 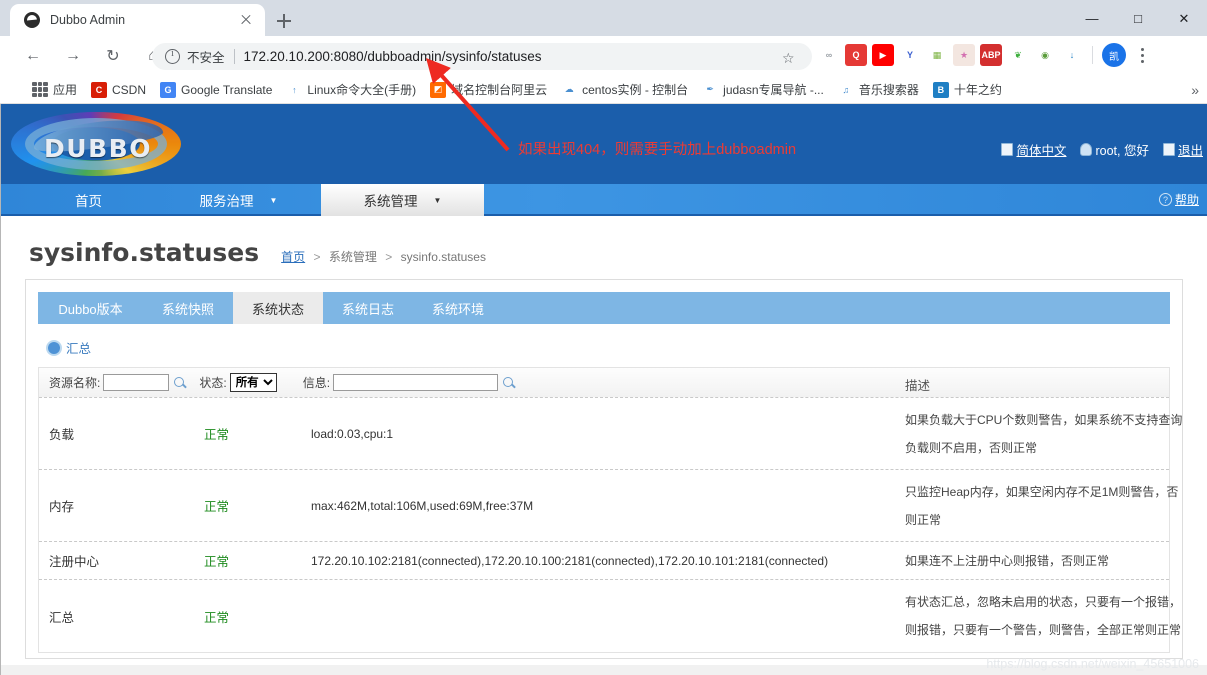 I want to click on bookmark-4: ◩ 域名控制台阿里云, so click(x=488, y=89).